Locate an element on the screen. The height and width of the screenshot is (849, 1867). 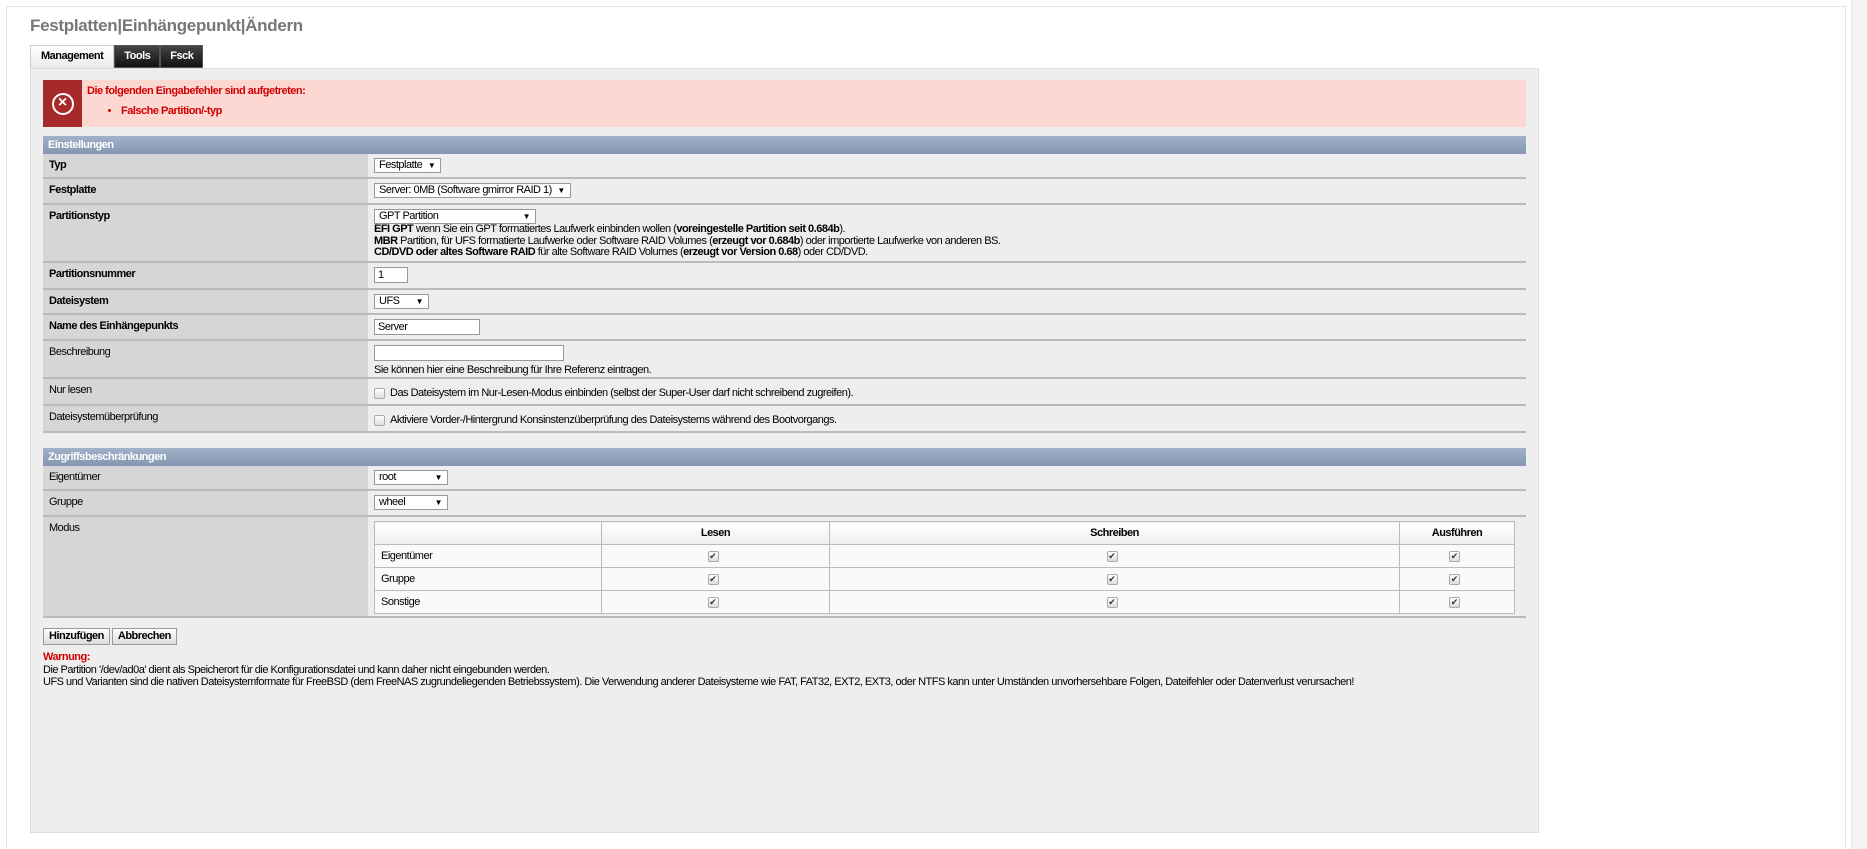
disk-select: Server: 0MB (Software gmirror RAID 1) ▼ is located at coordinates (472, 190).